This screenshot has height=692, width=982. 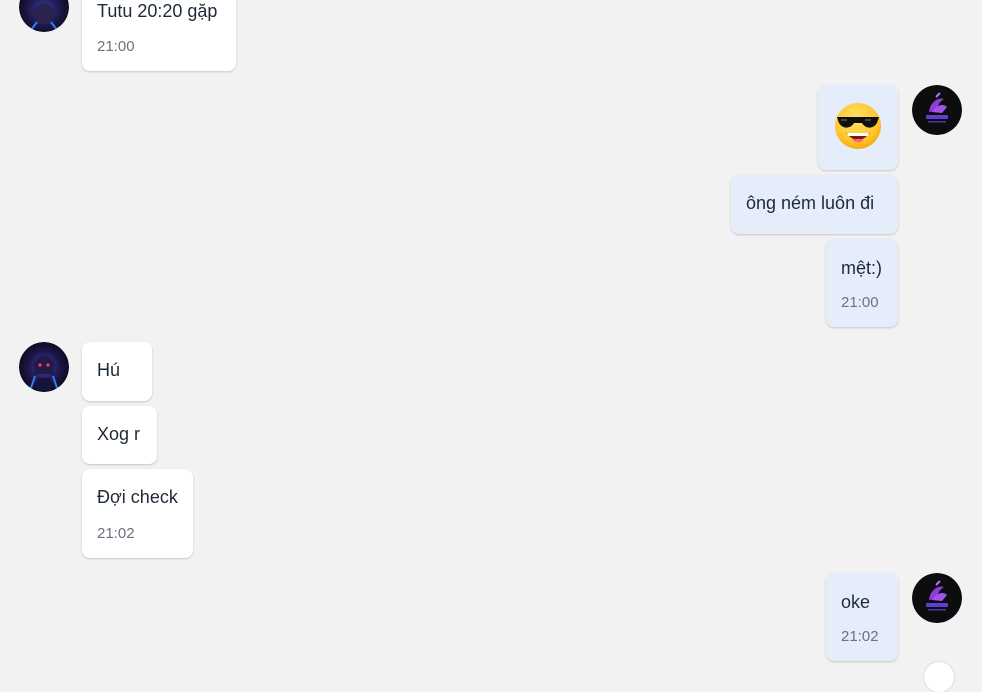 What do you see at coordinates (862, 617) in the screenshot?
I see `message-bubble: oke 21:02` at bounding box center [862, 617].